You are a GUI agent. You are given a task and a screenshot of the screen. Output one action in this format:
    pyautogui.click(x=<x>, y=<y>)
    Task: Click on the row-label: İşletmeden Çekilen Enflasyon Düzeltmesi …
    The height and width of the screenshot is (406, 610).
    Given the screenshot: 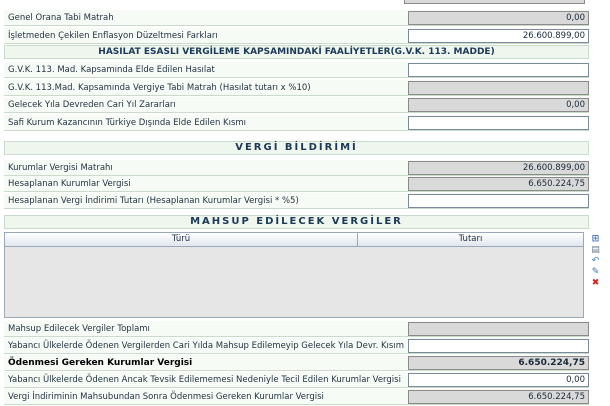 What is the action you would take?
    pyautogui.click(x=113, y=36)
    